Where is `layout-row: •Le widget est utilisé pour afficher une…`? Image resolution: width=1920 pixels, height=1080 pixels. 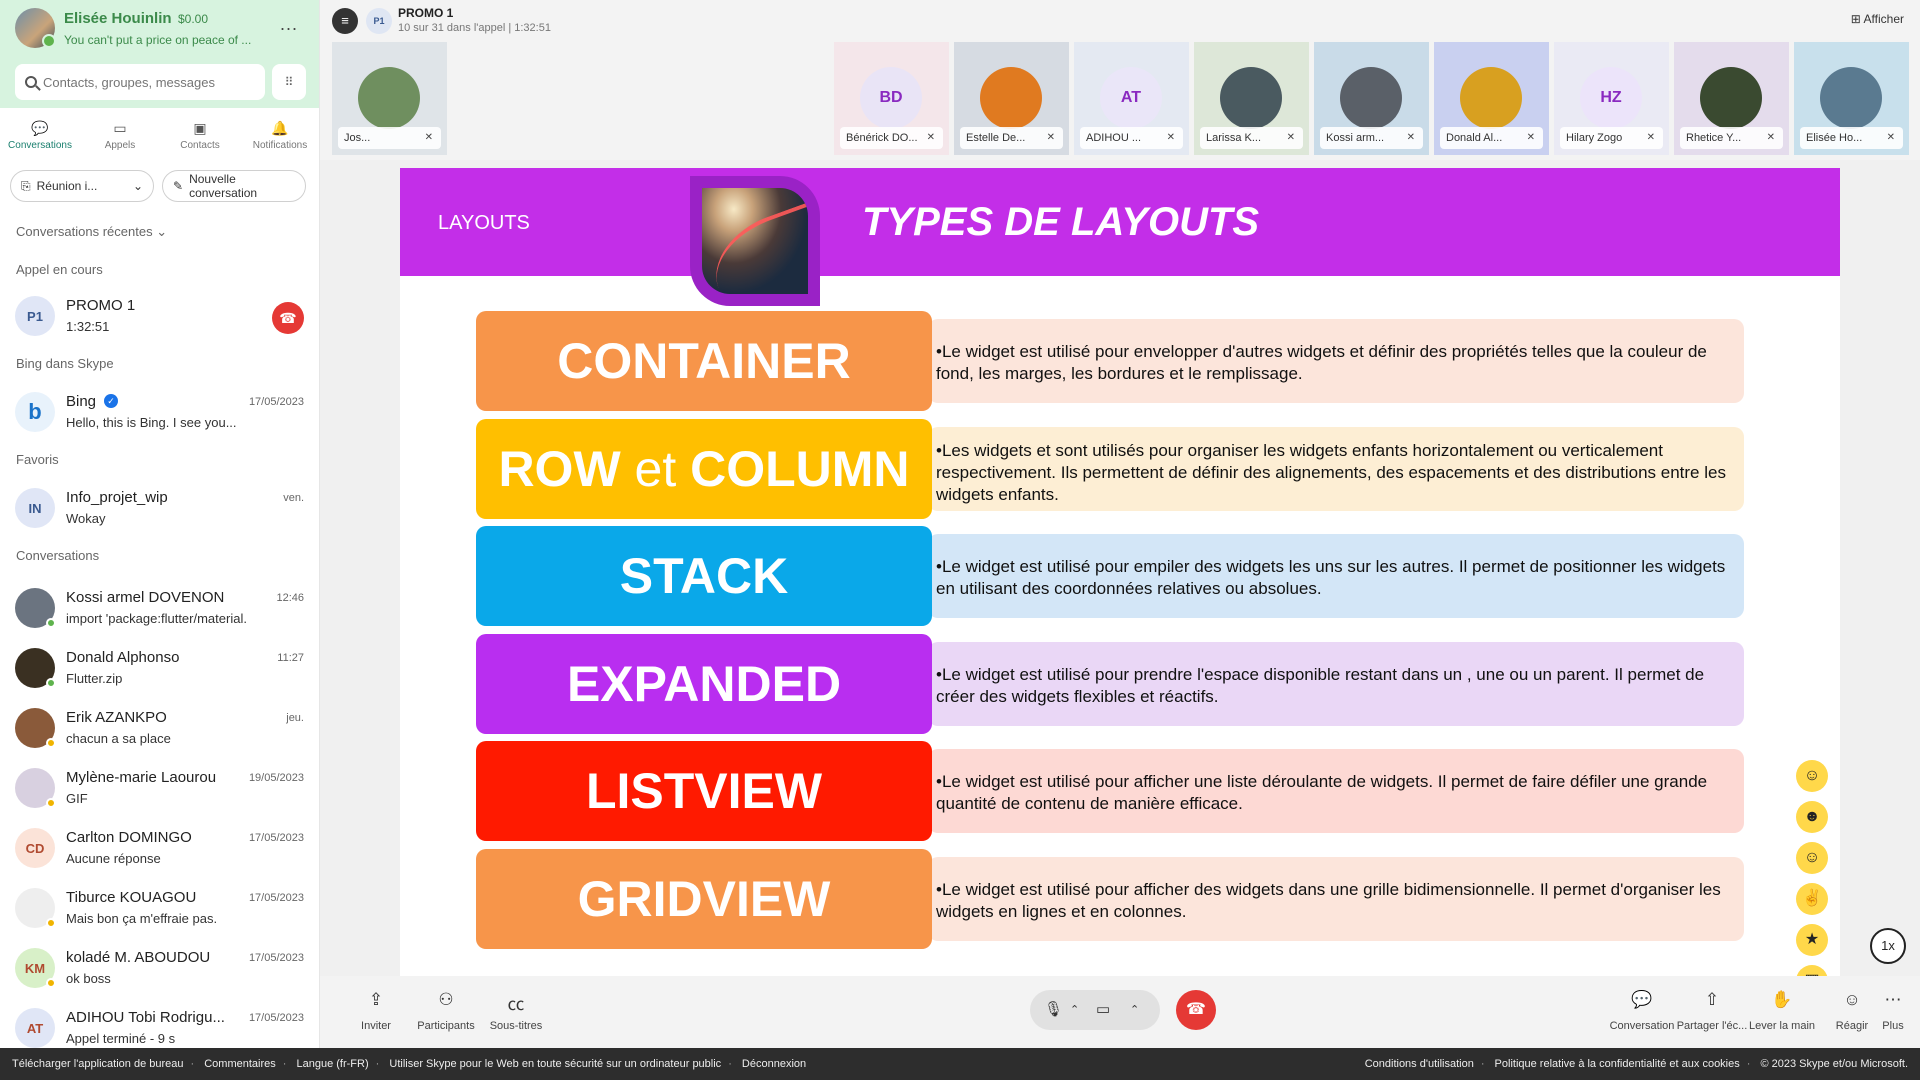
layout-row: •Le widget est utilisé pour afficher une… is located at coordinates (1114, 791).